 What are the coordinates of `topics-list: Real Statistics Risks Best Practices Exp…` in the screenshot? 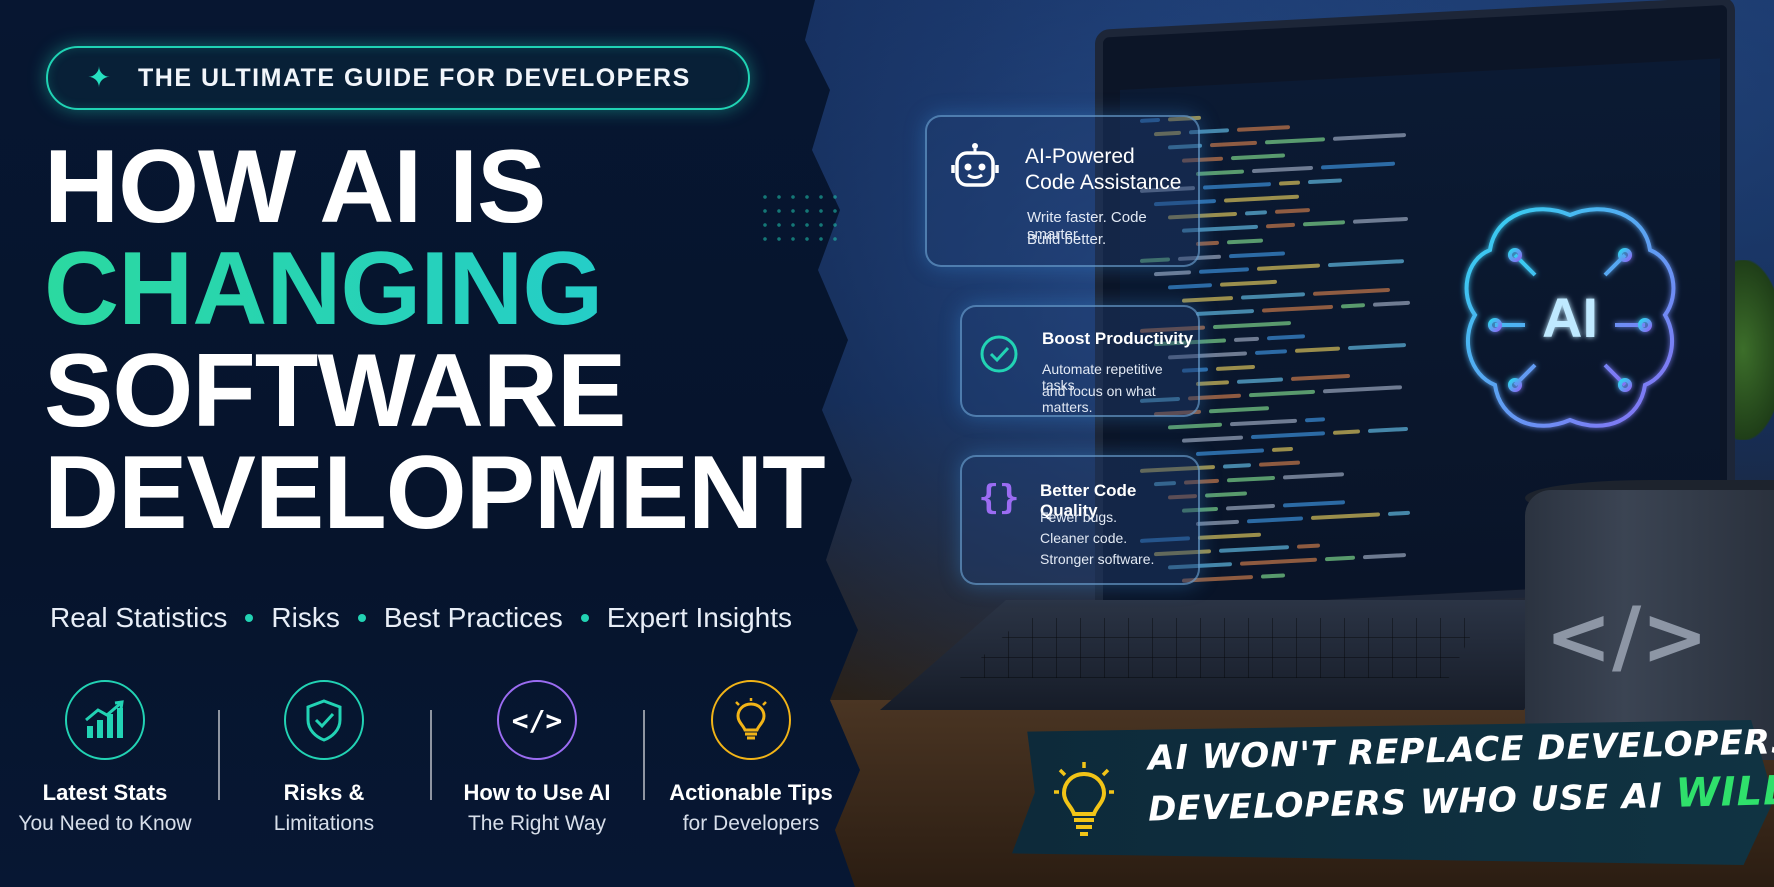 It's located at (421, 618).